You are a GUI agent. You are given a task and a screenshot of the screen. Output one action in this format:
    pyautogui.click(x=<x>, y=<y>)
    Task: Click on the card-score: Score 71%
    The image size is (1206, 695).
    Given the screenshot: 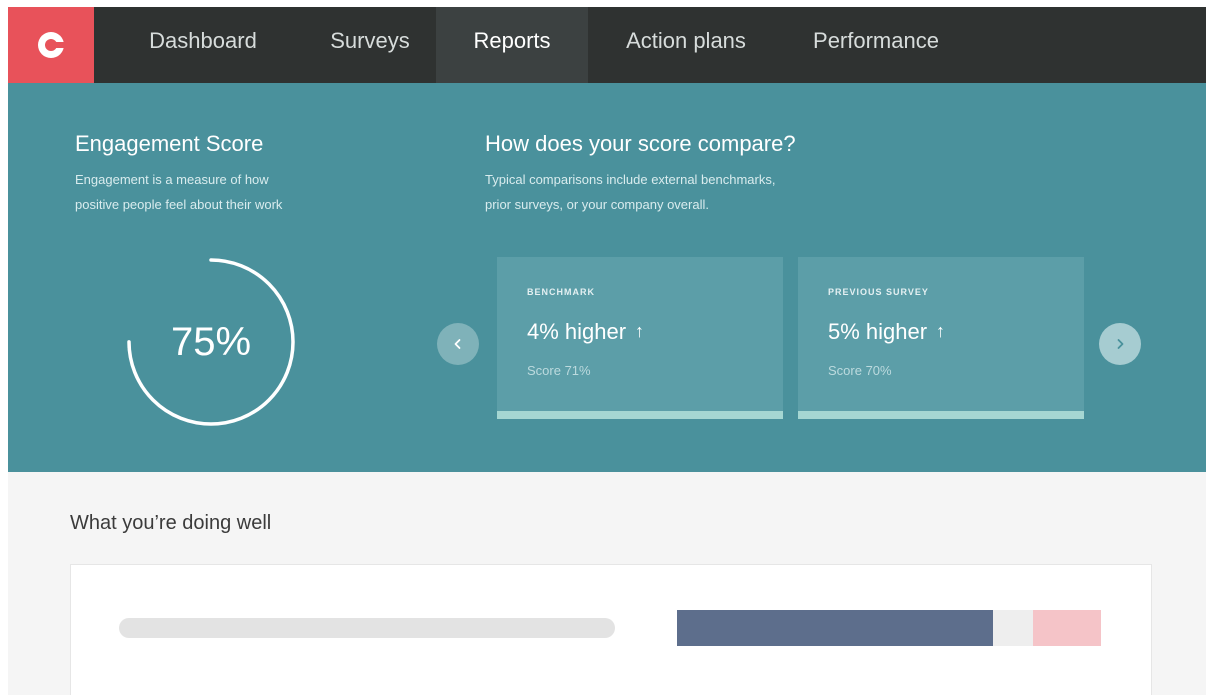 What is the action you would take?
    pyautogui.click(x=559, y=370)
    